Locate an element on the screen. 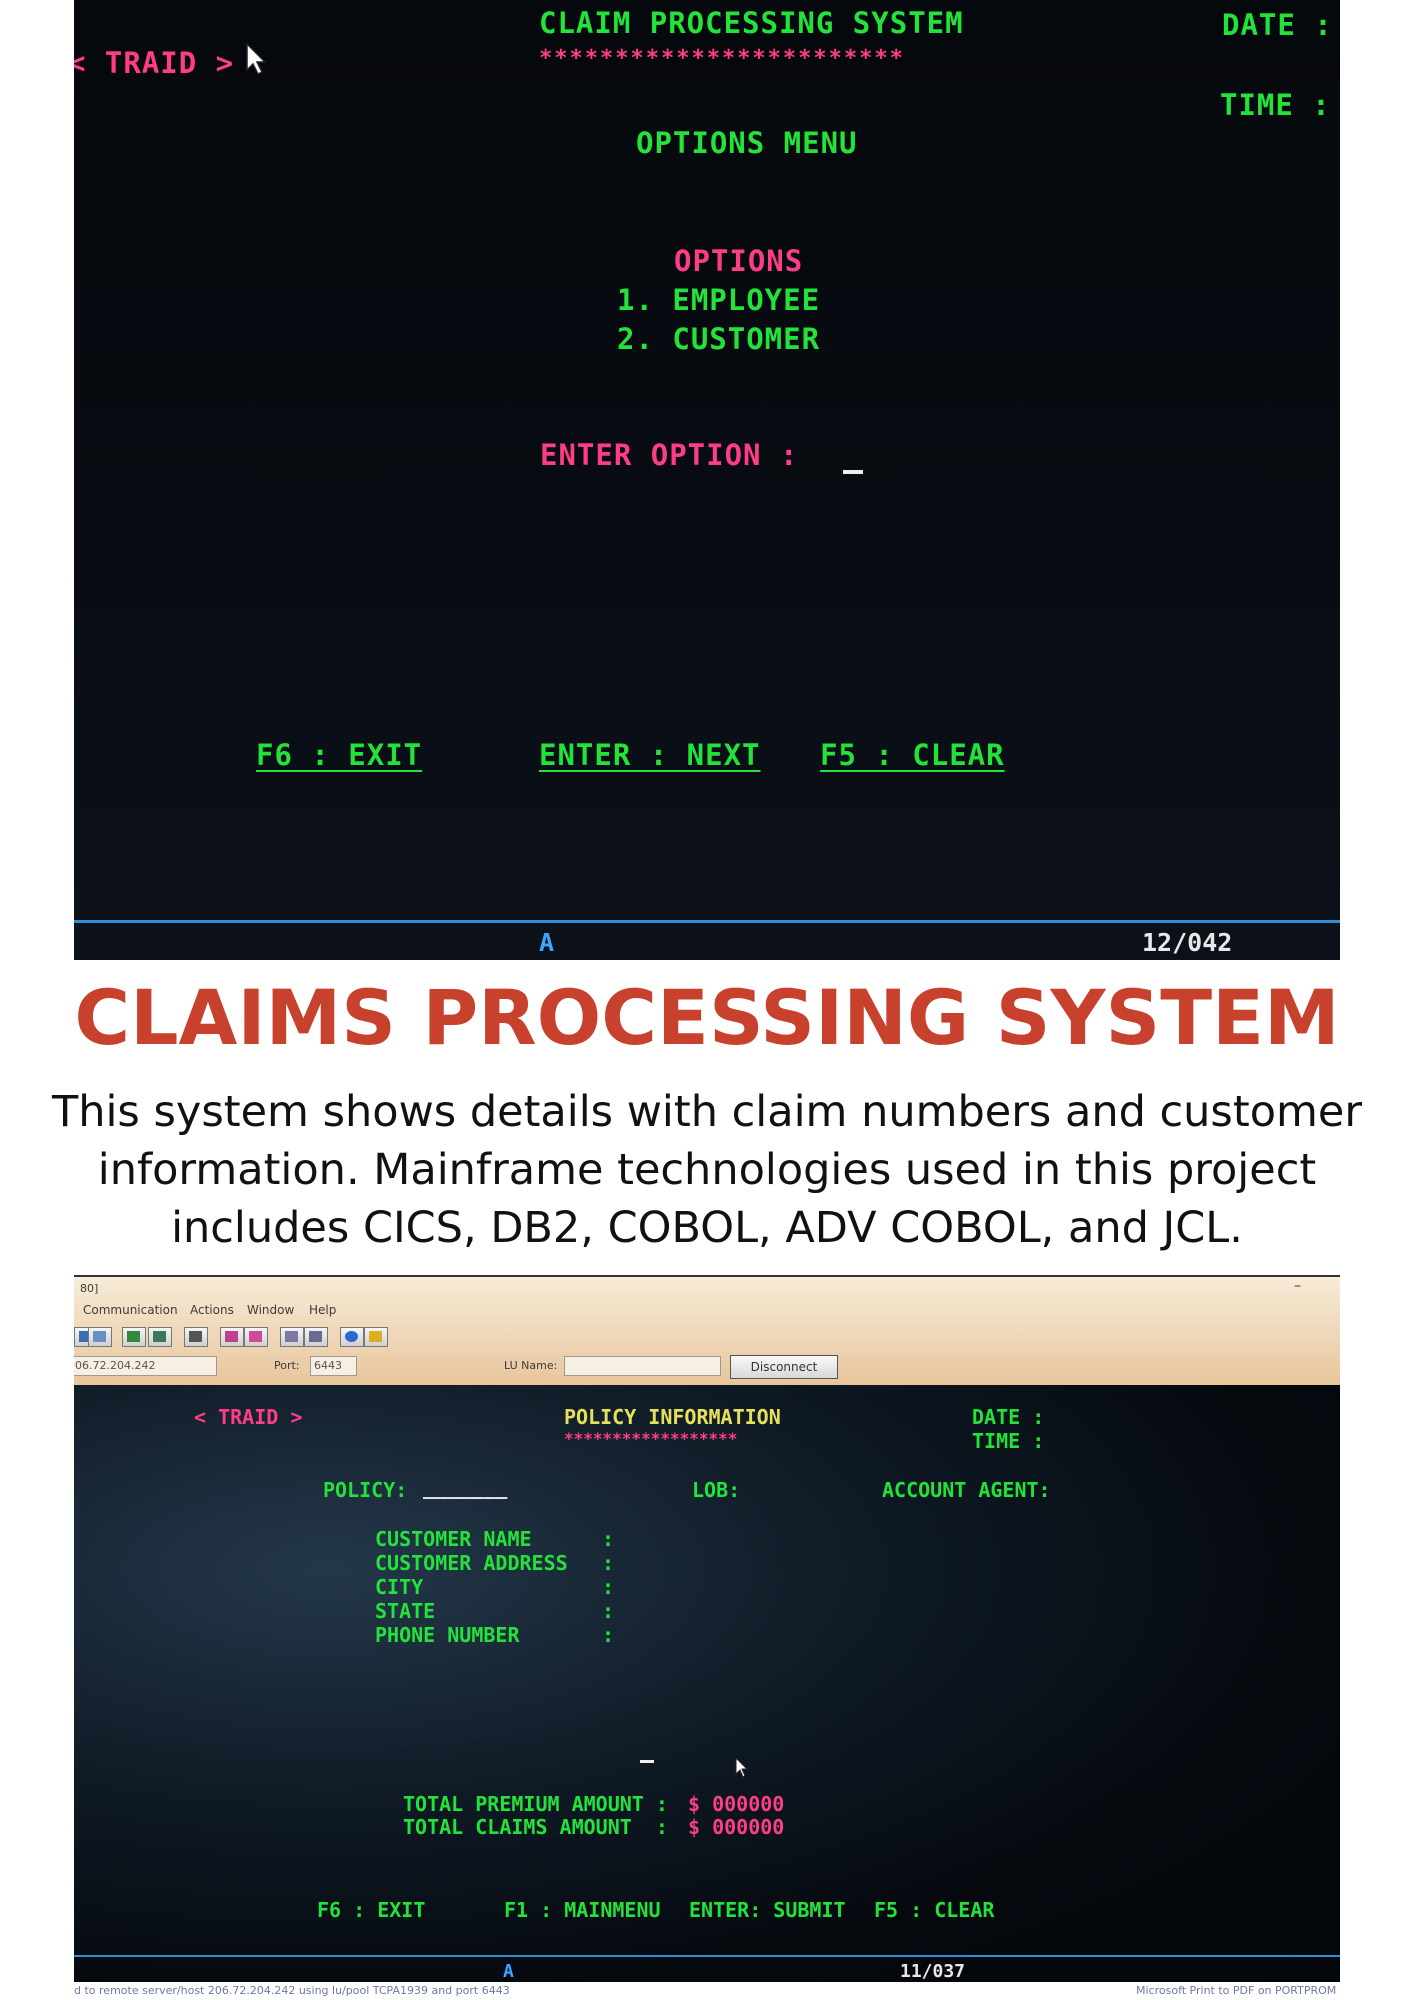  customer-address-label: CUSTOMER ADDRESS is located at coordinates (471, 1563).